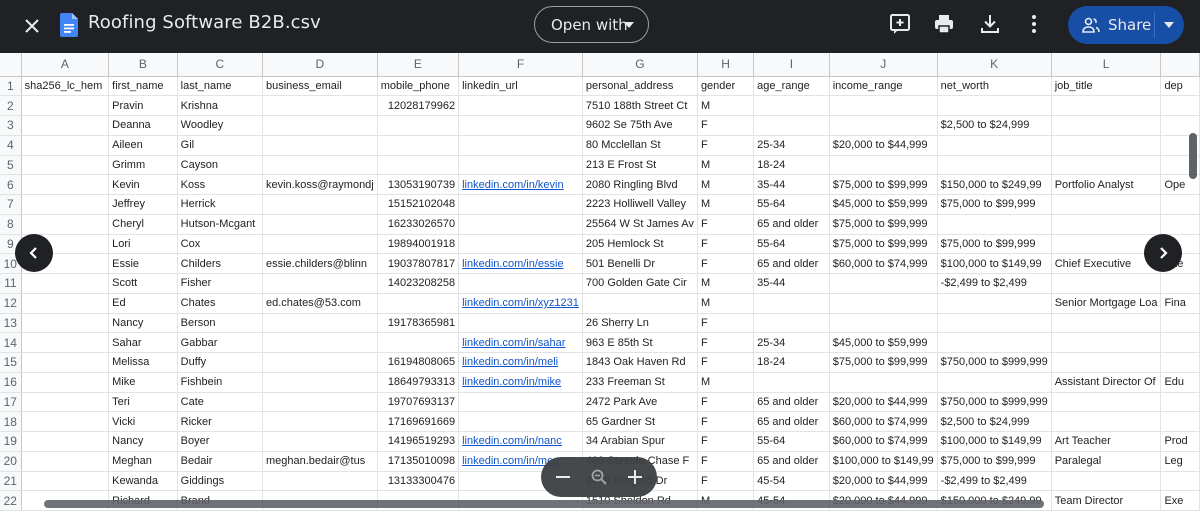 Image resolution: width=1200 pixels, height=513 pixels. What do you see at coordinates (418, 461) in the screenshot?
I see `table-cell: 17135010098` at bounding box center [418, 461].